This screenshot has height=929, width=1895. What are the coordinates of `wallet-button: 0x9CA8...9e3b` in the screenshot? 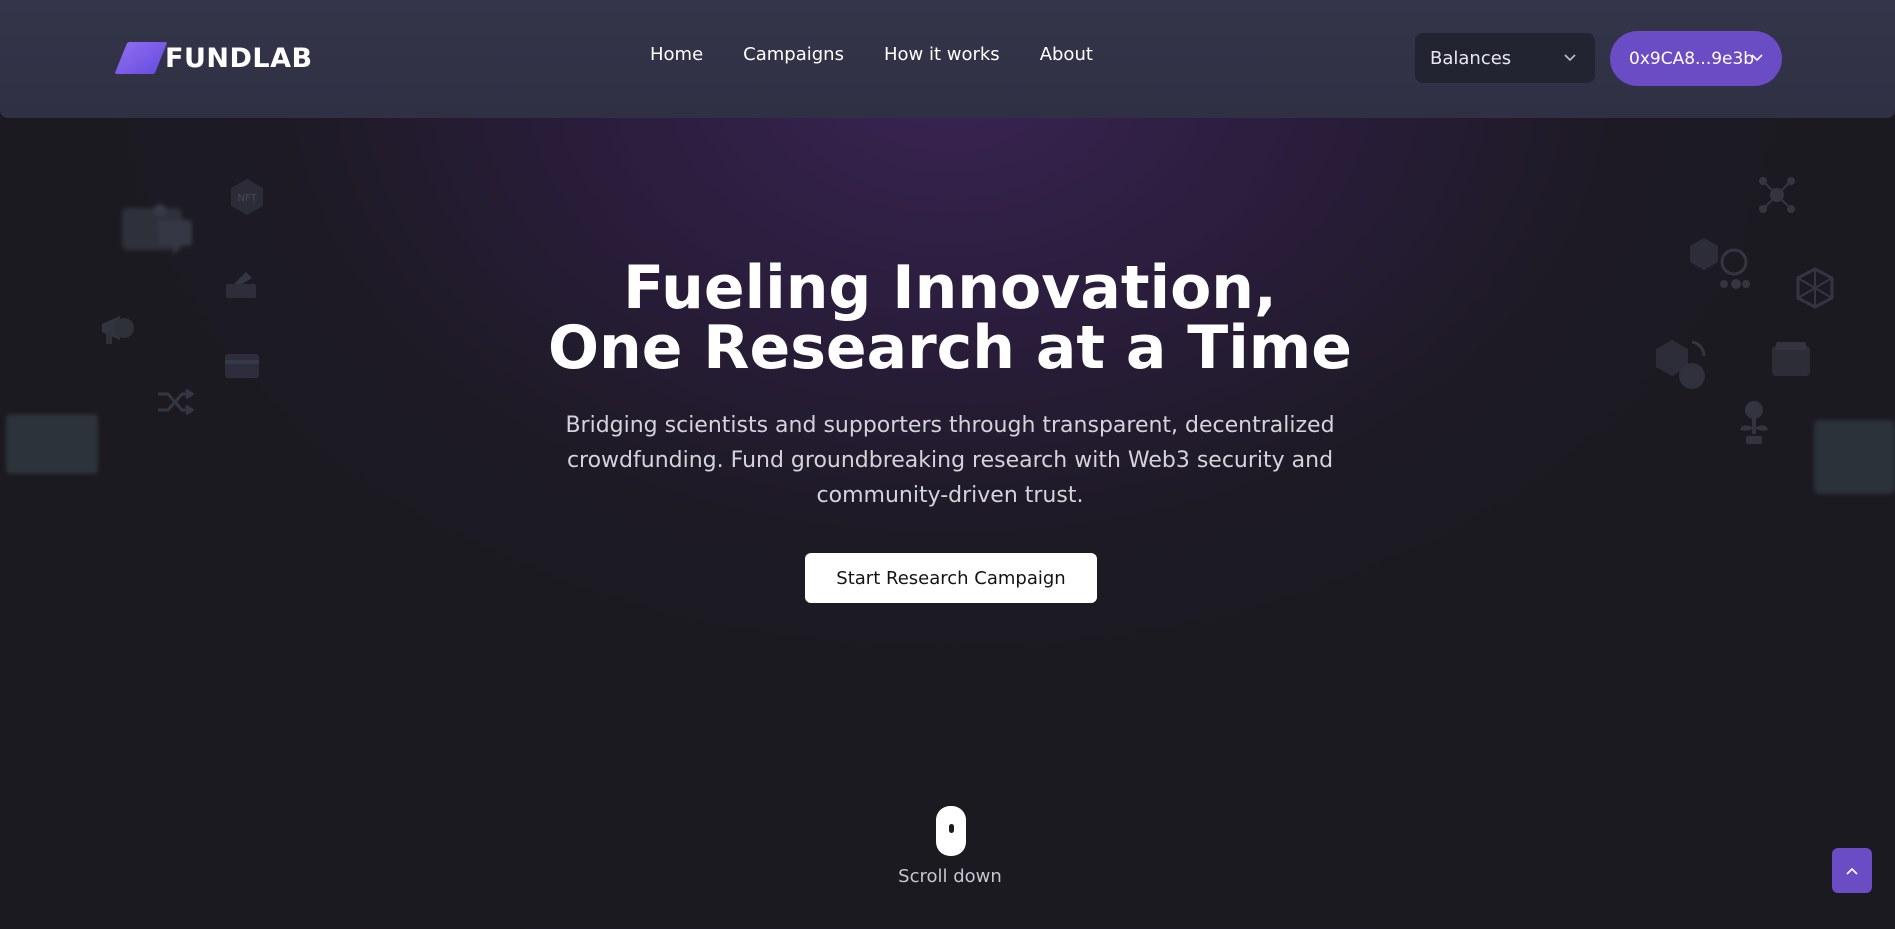 It's located at (1696, 58).